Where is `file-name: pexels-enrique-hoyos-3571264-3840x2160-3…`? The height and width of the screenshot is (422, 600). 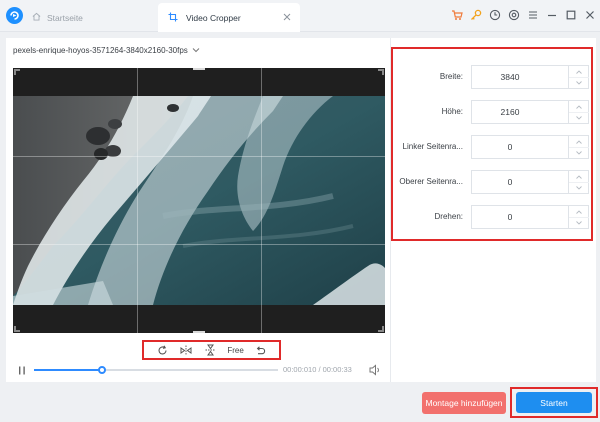
file-name: pexels-enrique-hoyos-3571264-3840x2160-3… is located at coordinates (100, 50).